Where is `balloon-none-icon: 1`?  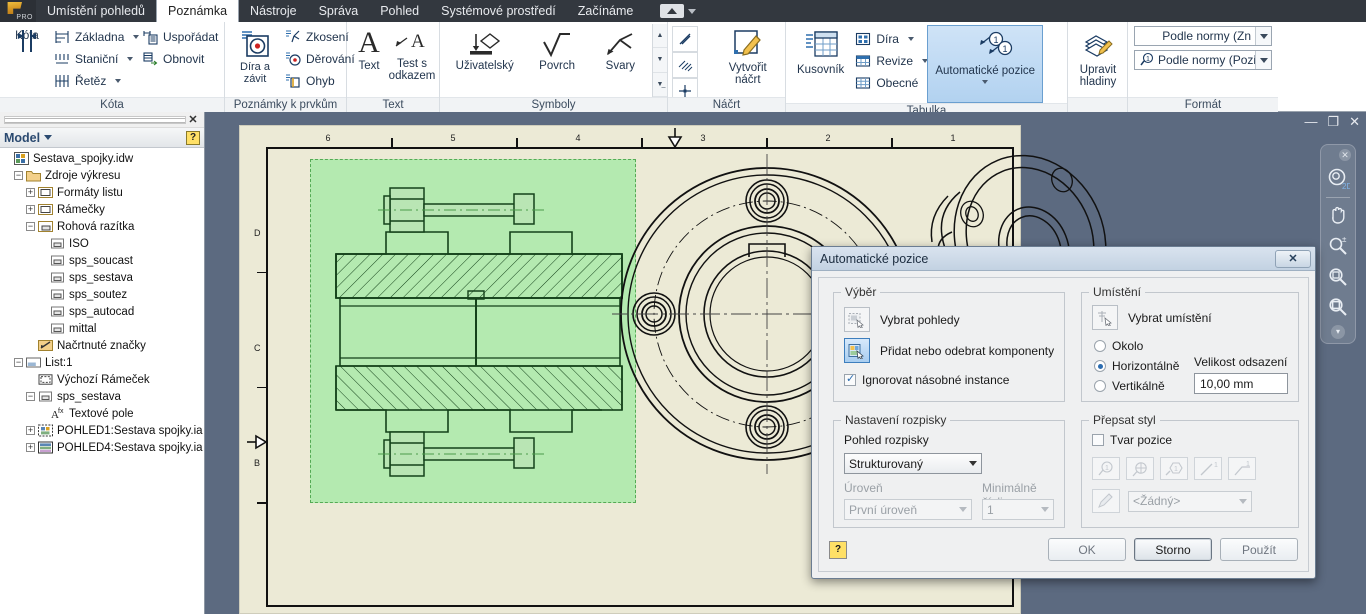
balloon-none-icon: 1 is located at coordinates (1208, 468).